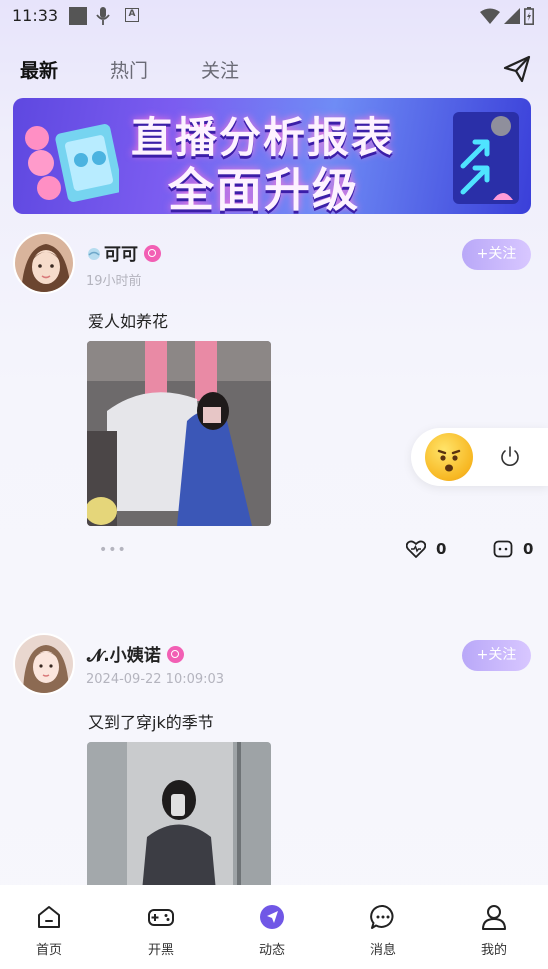  Describe the element at coordinates (494, 917) in the screenshot. I see `user-icon` at that location.